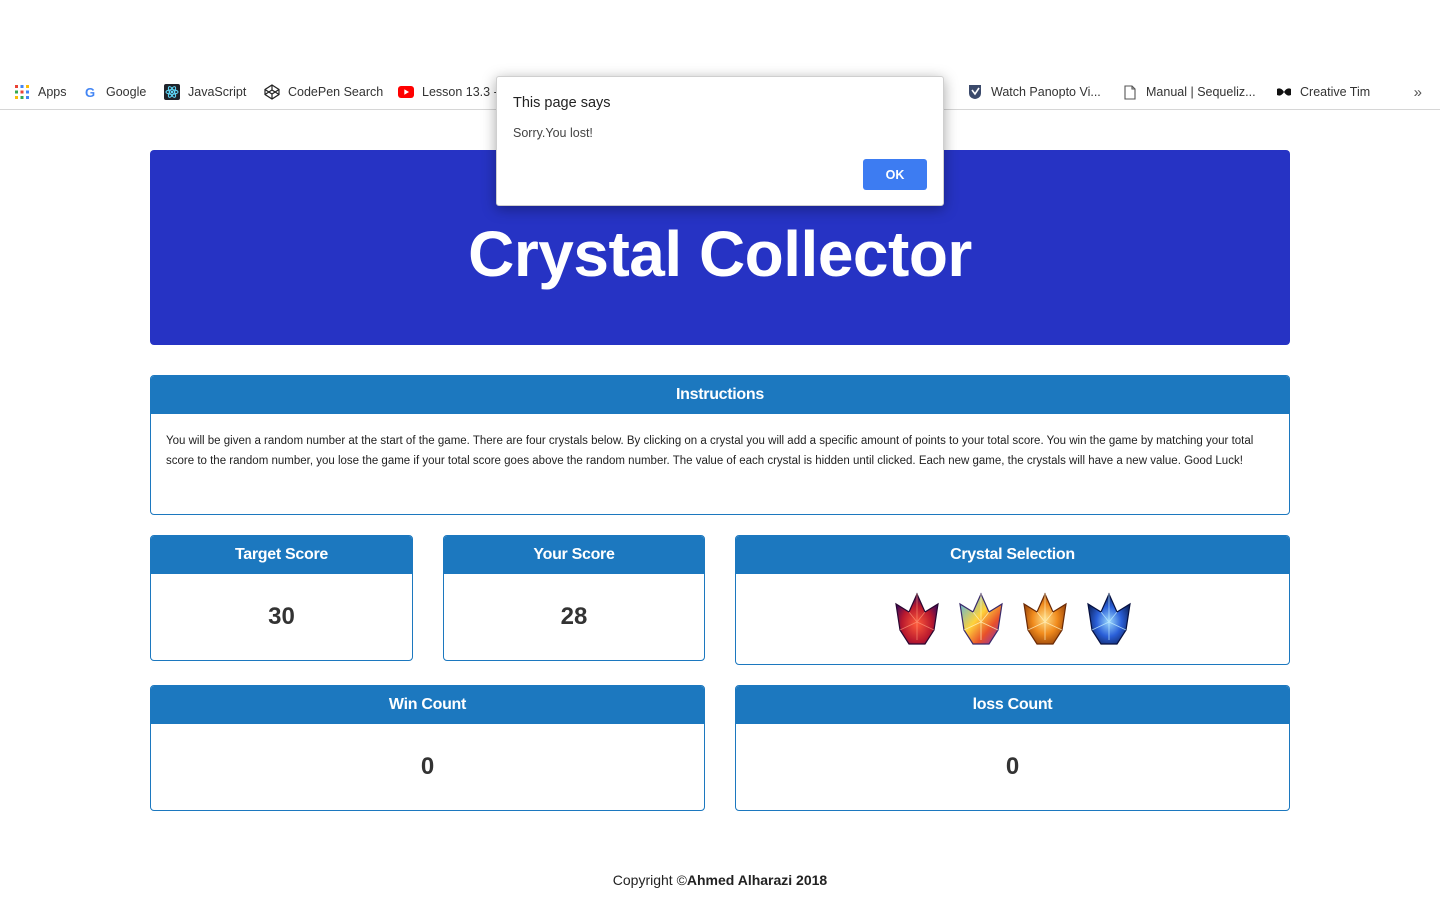 The width and height of the screenshot is (1440, 900). I want to click on crystal-selection-title: Crystal Selection, so click(1012, 555).